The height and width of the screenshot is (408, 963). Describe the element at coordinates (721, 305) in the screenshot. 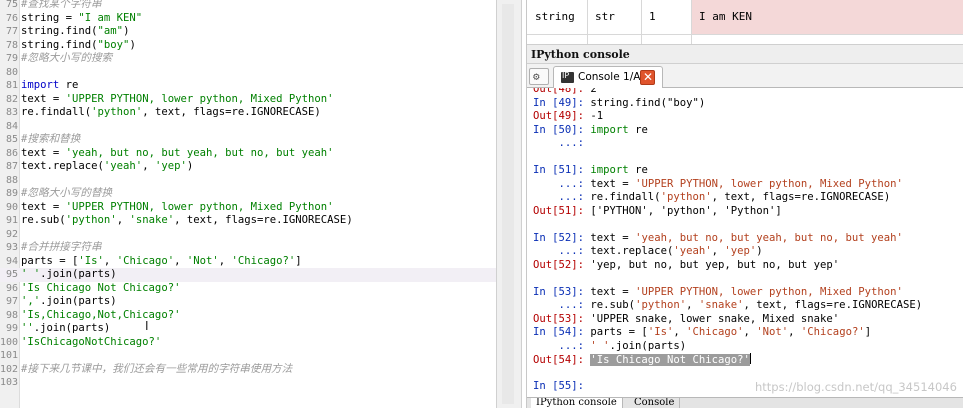

I see `console-token: 'snake'` at that location.